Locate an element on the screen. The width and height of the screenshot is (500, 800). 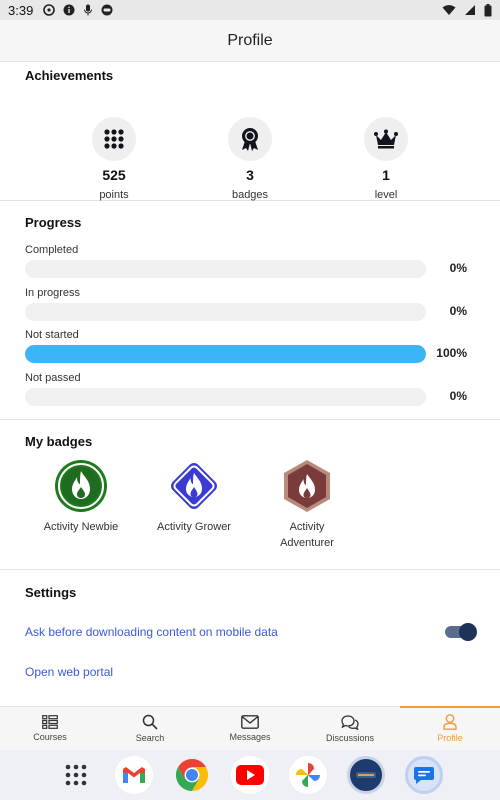
gmail-icon is located at coordinates (134, 775).